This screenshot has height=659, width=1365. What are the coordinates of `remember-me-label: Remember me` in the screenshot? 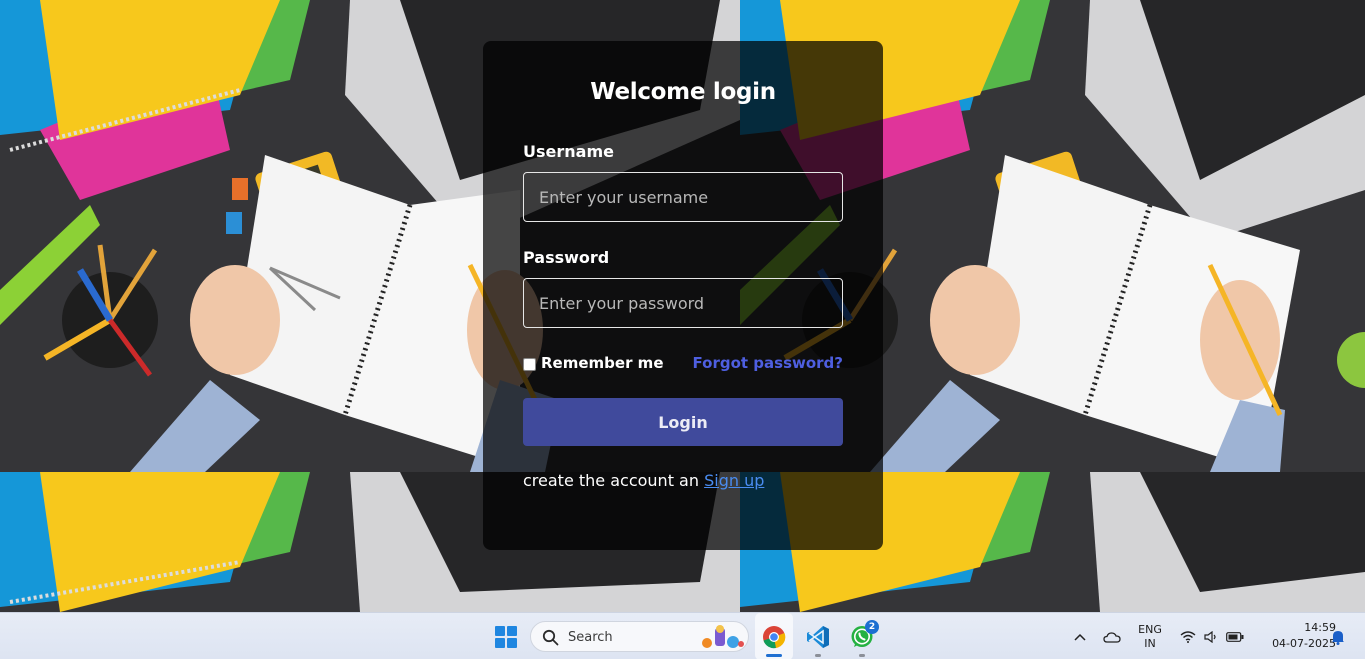 It's located at (602, 363).